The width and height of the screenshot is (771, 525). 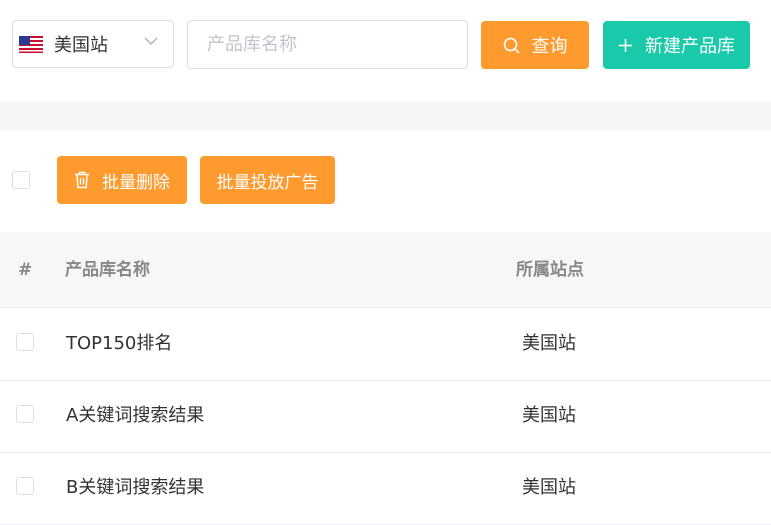 I want to click on search-input, so click(x=327, y=44).